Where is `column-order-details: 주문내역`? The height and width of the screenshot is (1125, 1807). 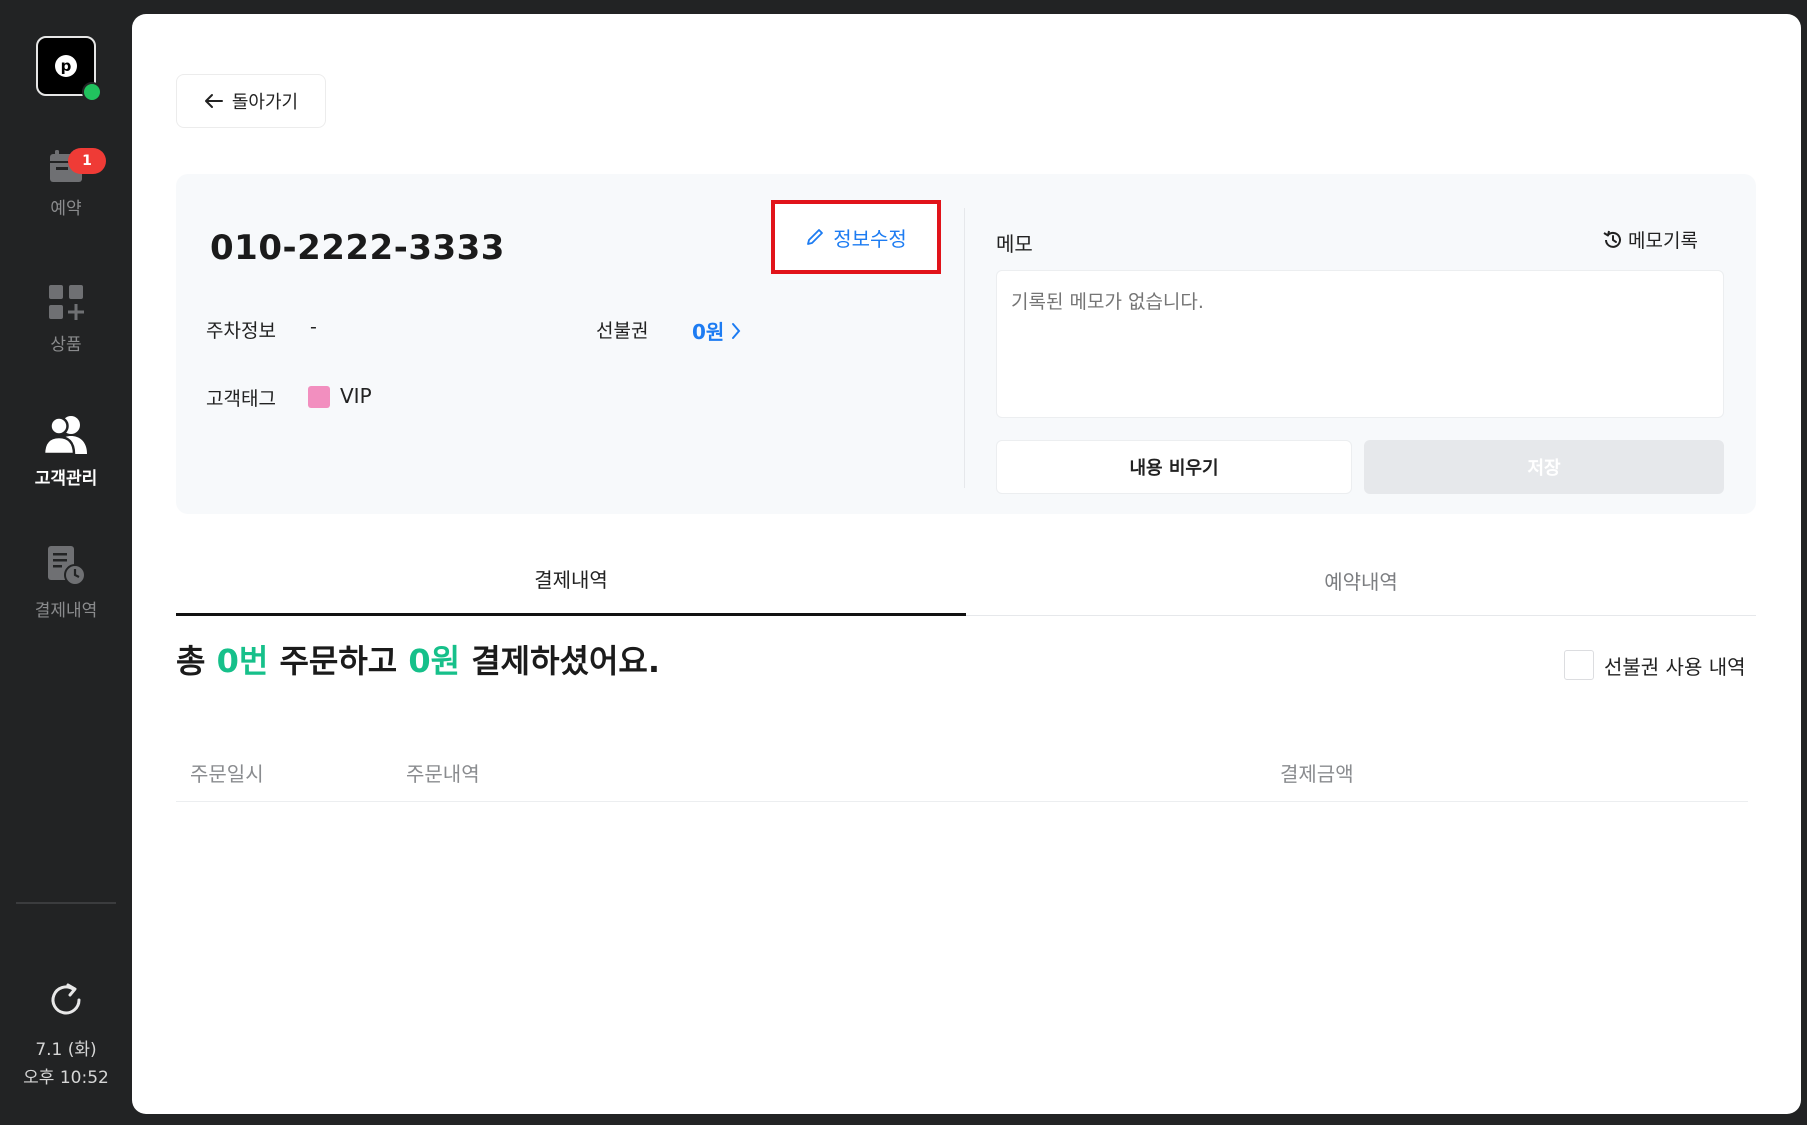 column-order-details: 주문내역 is located at coordinates (443, 774).